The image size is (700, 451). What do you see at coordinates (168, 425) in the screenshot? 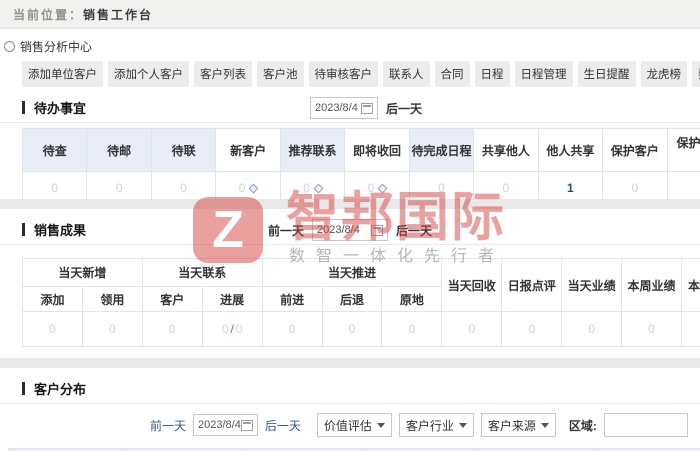
I see `distribution-prev-day-button: 前一天` at bounding box center [168, 425].